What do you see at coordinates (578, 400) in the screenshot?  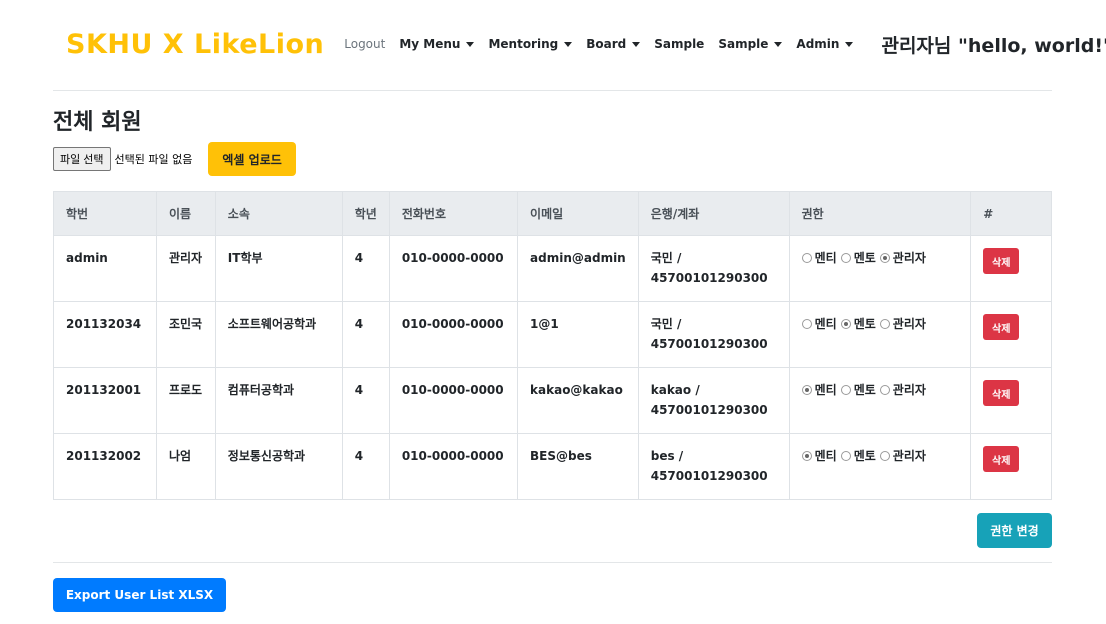 I see `cell-email: kakao@kakao` at bounding box center [578, 400].